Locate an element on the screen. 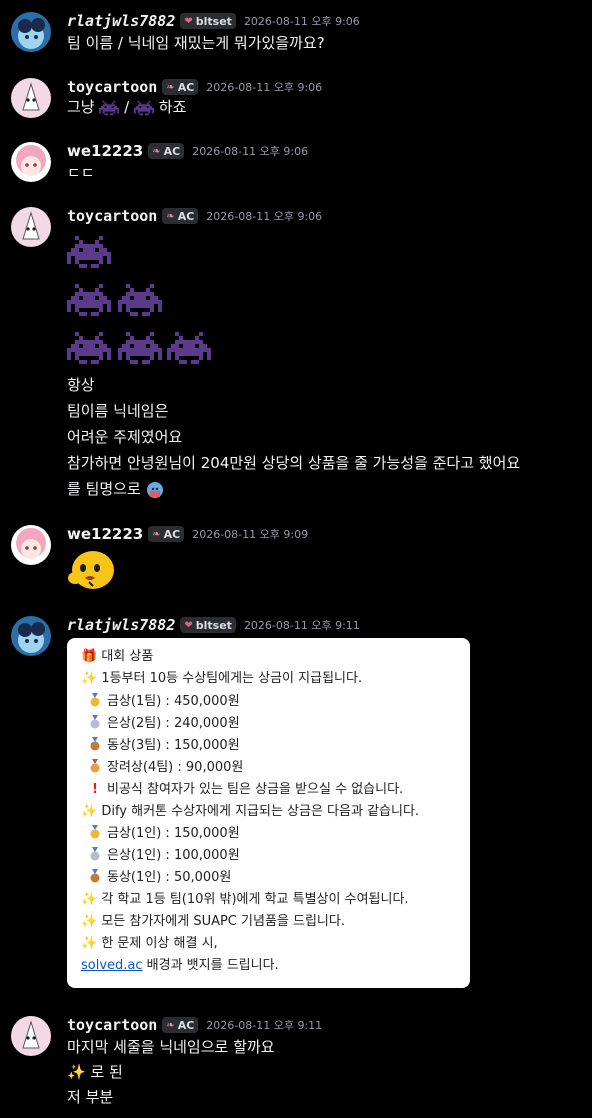 The height and width of the screenshot is (1118, 592). text-span: 동상(3팀) : 150,000원 is located at coordinates (173, 745).